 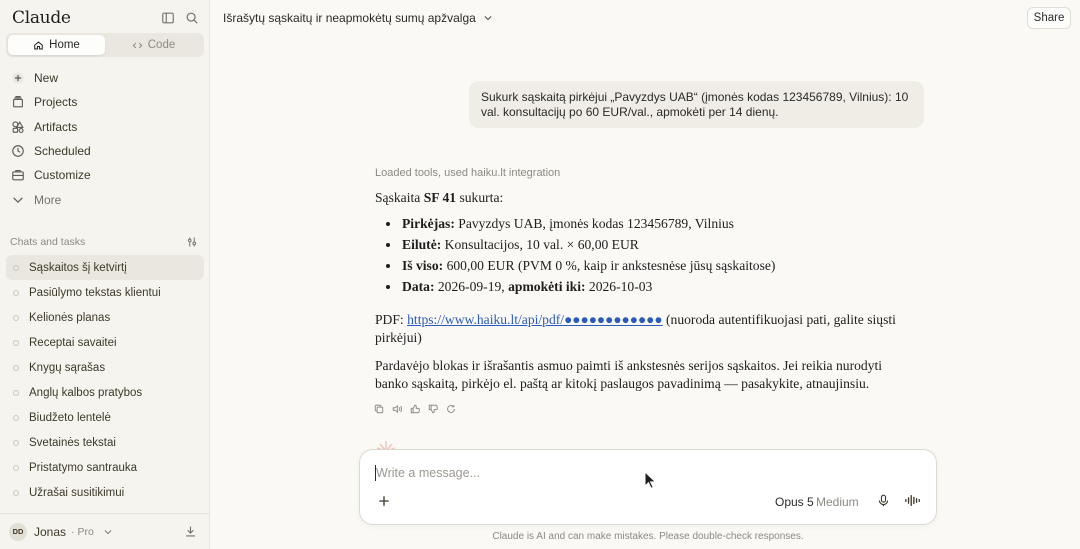 What do you see at coordinates (38, 44) in the screenshot?
I see `home-icon` at bounding box center [38, 44].